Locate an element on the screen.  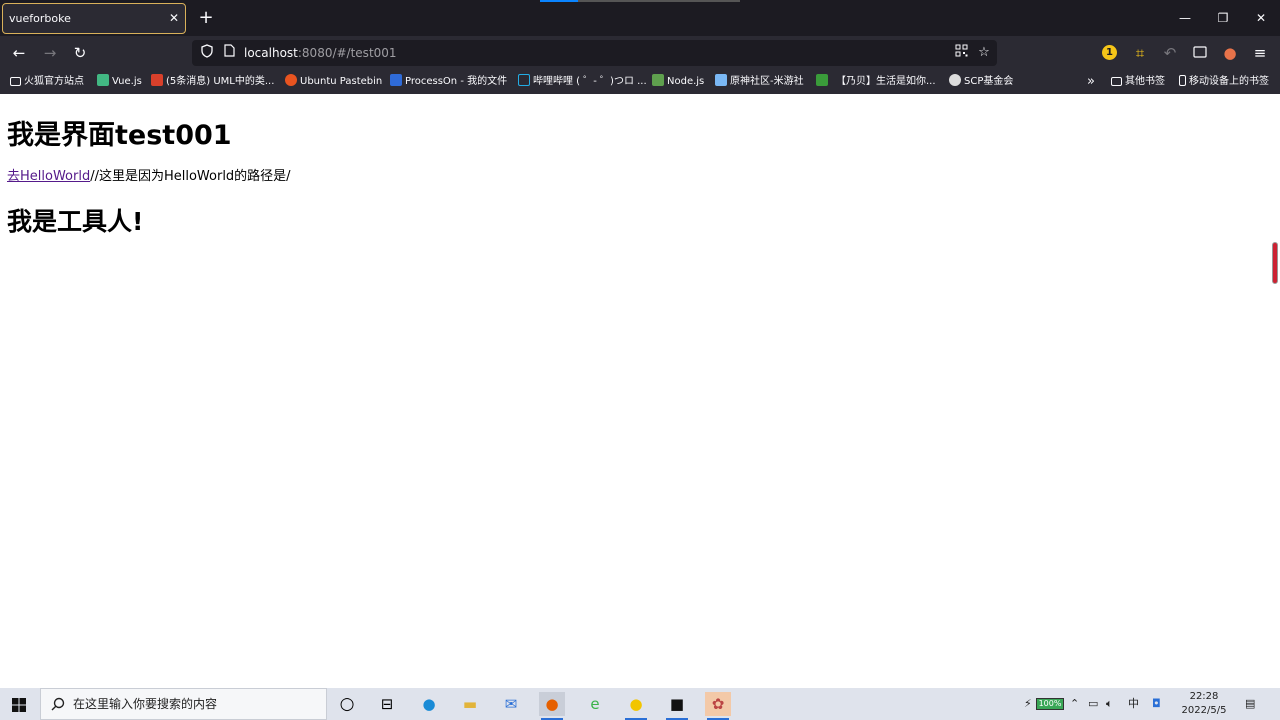
bookmark-item: Vue.js is located at coordinates (119, 82).